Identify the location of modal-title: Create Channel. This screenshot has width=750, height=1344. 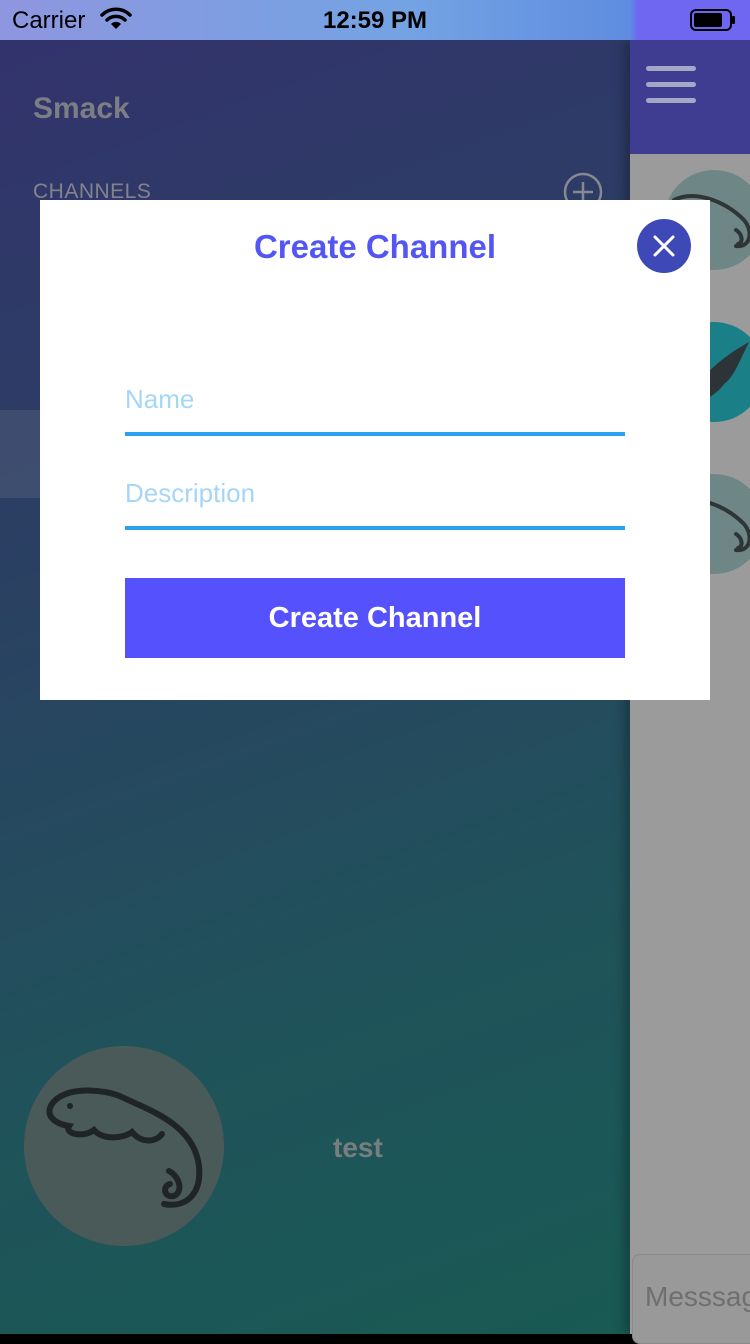
(375, 246).